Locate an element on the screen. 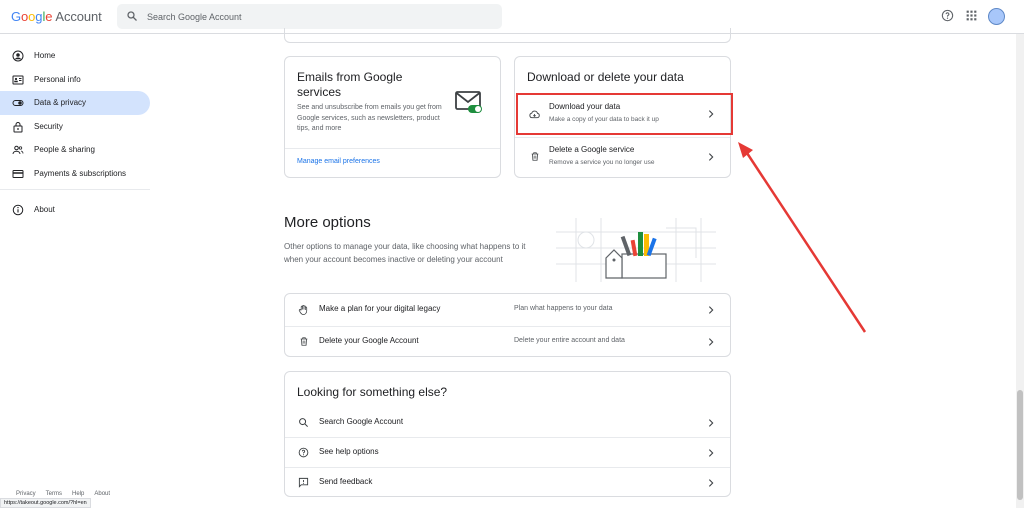 This screenshot has width=1024, height=508. sidebar-item-security: Security is located at coordinates (75, 127).